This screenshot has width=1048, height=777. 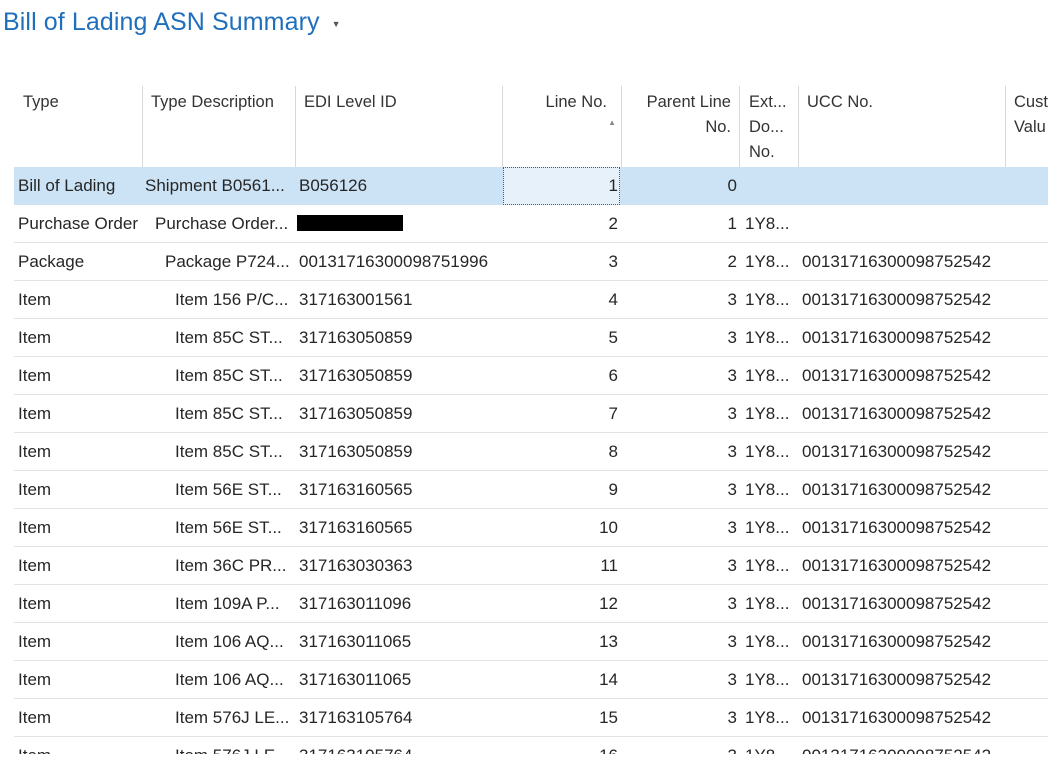 I want to click on column-header-line-no: Line No. ▲, so click(x=562, y=126).